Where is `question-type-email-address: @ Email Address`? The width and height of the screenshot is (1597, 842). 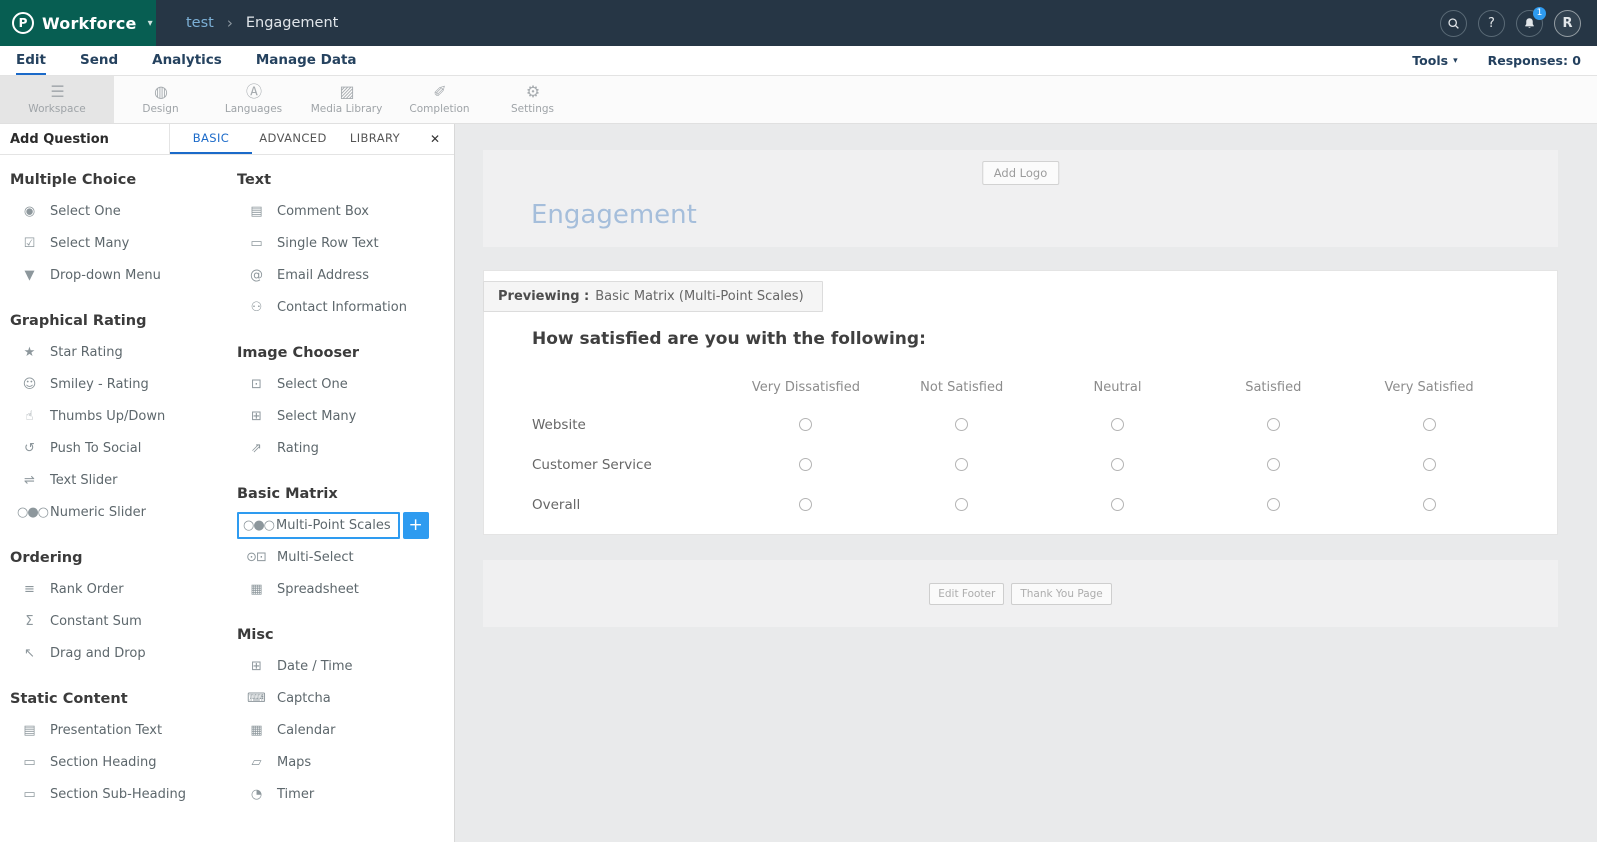
question-type-email-address: @ Email Address is located at coordinates (344, 275).